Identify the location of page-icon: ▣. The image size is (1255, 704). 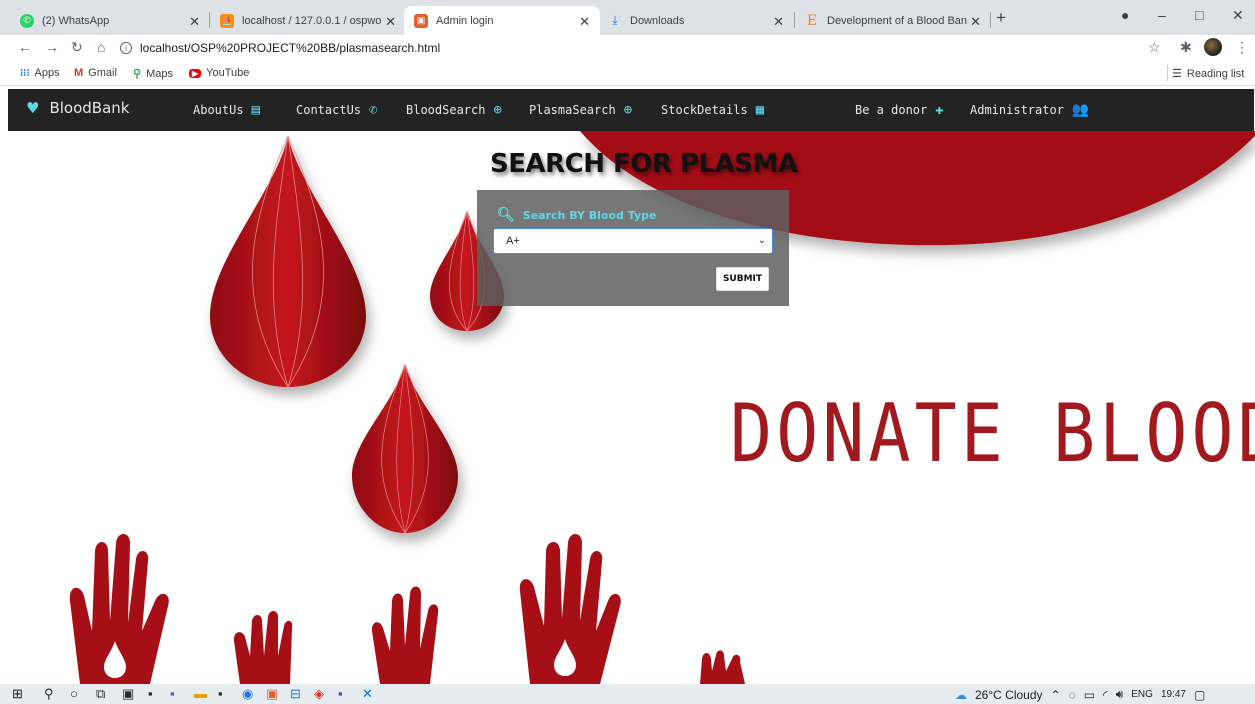
(421, 20).